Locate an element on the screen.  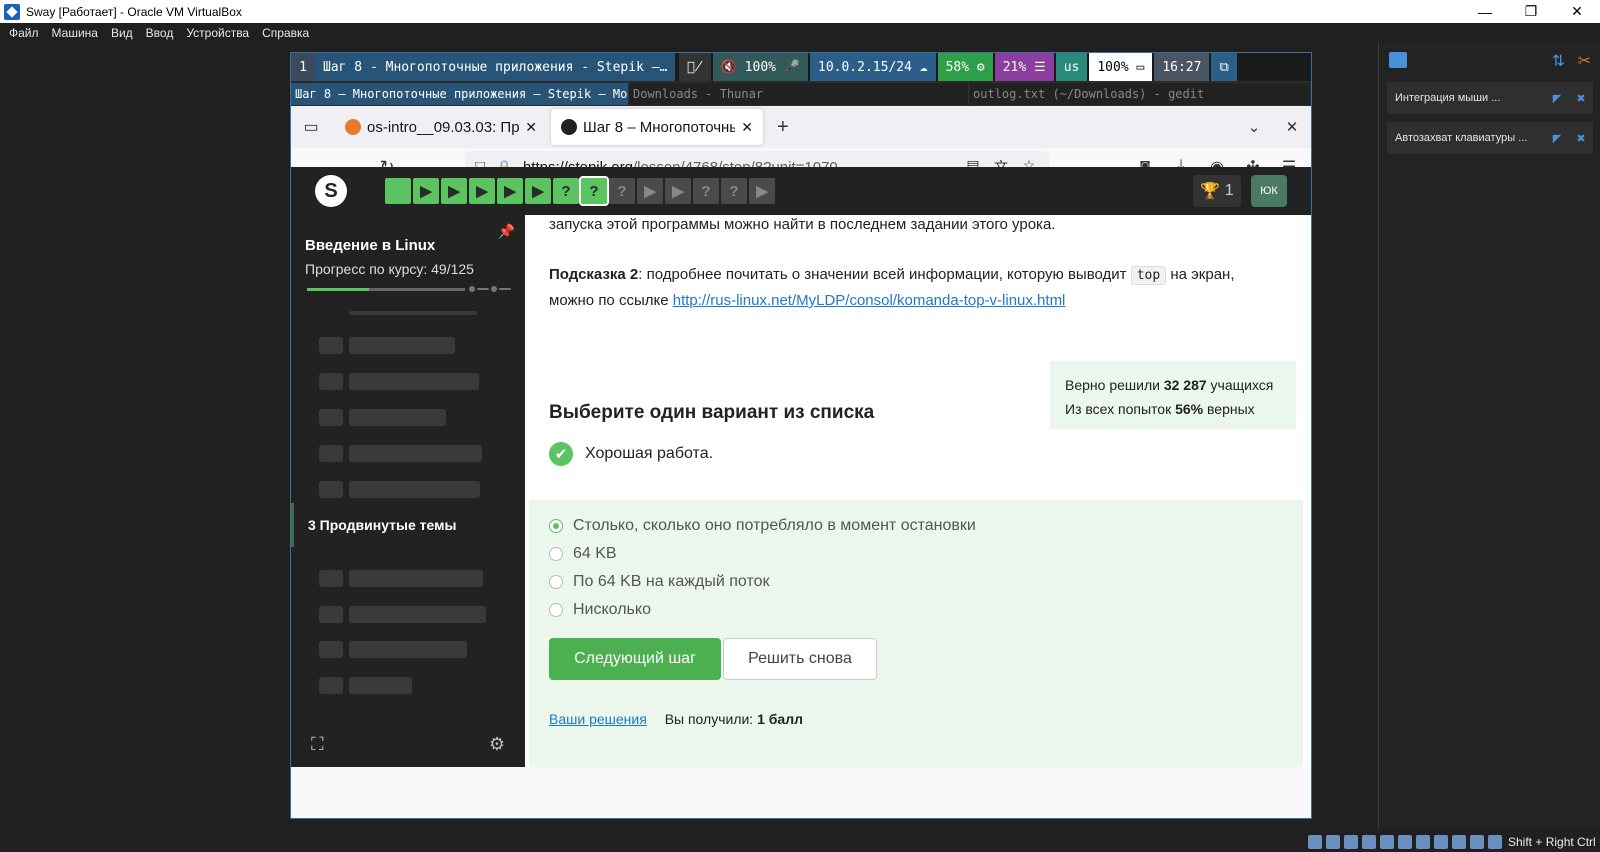
radio-selected is located at coordinates (556, 526).